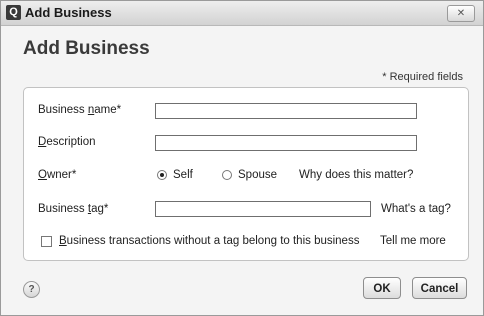  Describe the element at coordinates (67, 142) in the screenshot. I see `description-label: Description` at that location.